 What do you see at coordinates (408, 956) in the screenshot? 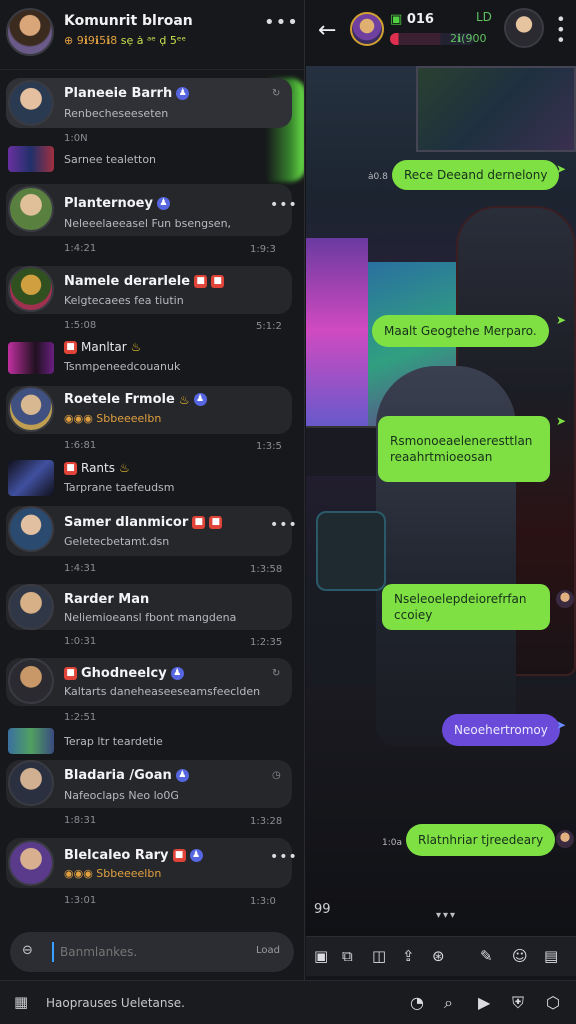
I see `upload-icon: ⇪` at bounding box center [408, 956].